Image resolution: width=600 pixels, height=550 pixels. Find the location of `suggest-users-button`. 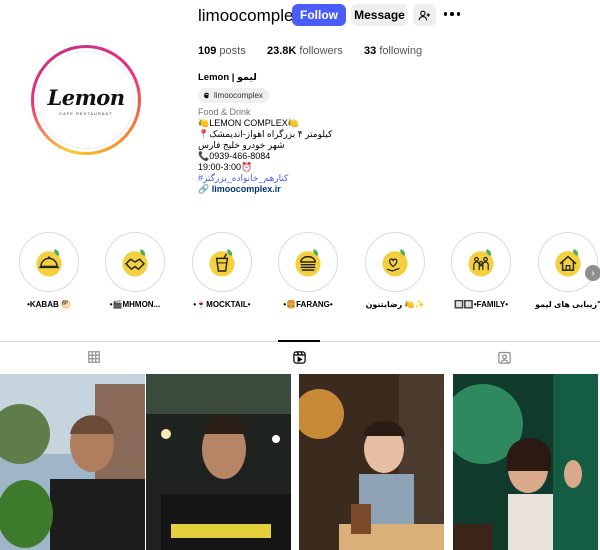

suggest-users-button is located at coordinates (424, 15).